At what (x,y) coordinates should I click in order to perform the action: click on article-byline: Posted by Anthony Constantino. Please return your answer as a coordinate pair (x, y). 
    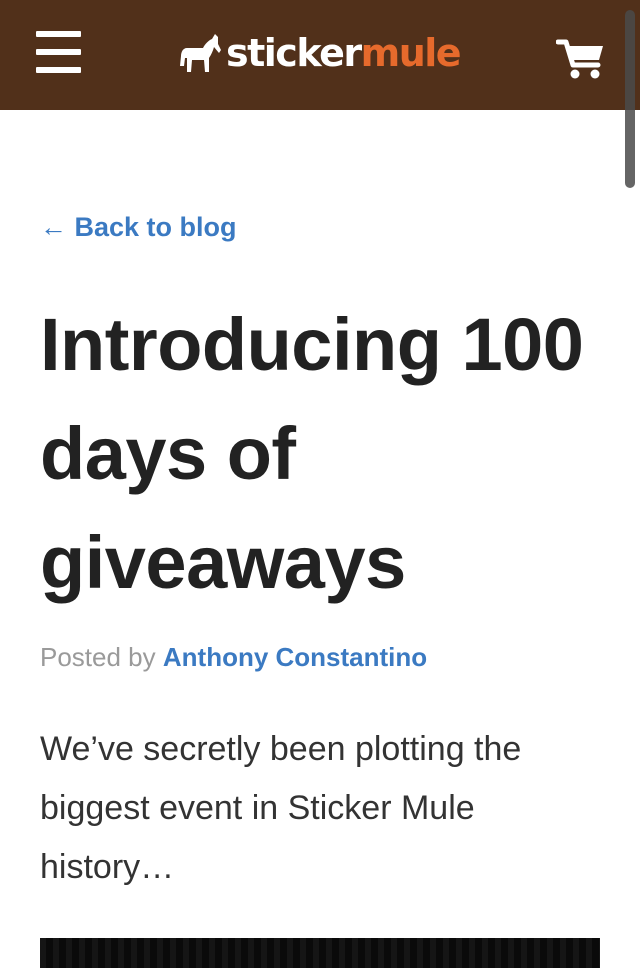
    Looking at the image, I should click on (233, 657).